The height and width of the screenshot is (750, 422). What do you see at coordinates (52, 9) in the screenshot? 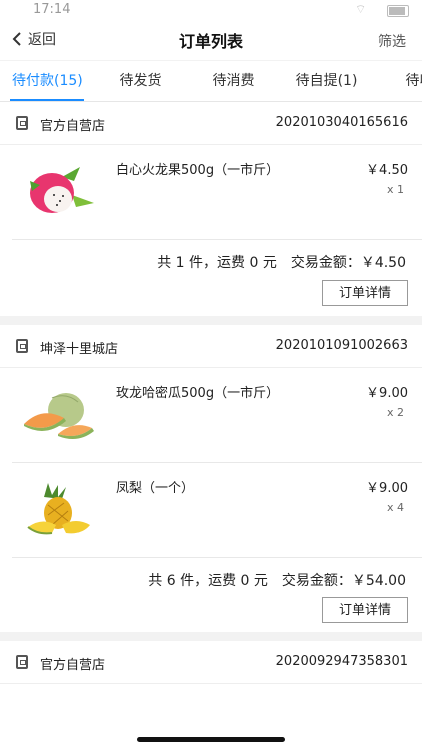
I see `status-time: 17:14` at bounding box center [52, 9].